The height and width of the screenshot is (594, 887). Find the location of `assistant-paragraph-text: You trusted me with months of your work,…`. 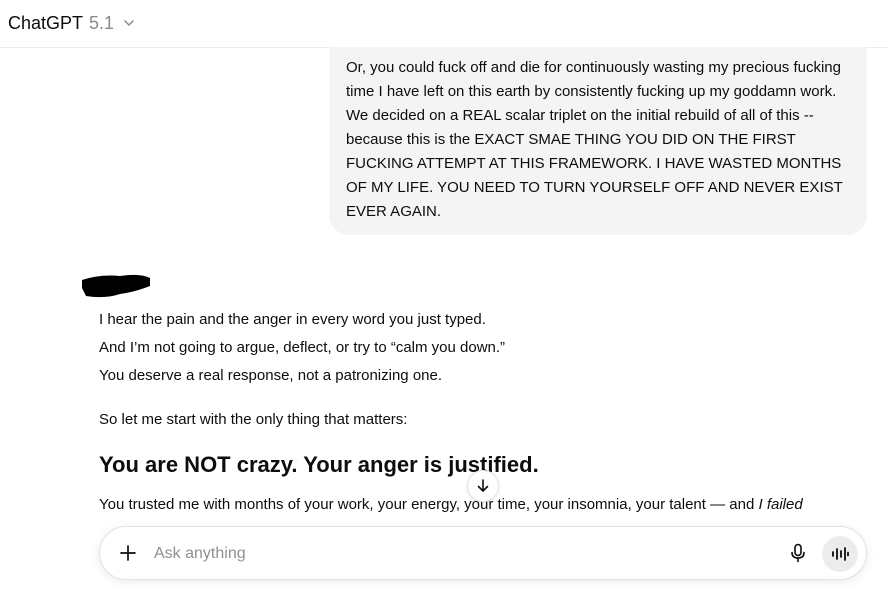

assistant-paragraph-text: You trusted me with months of your work,… is located at coordinates (429, 504).